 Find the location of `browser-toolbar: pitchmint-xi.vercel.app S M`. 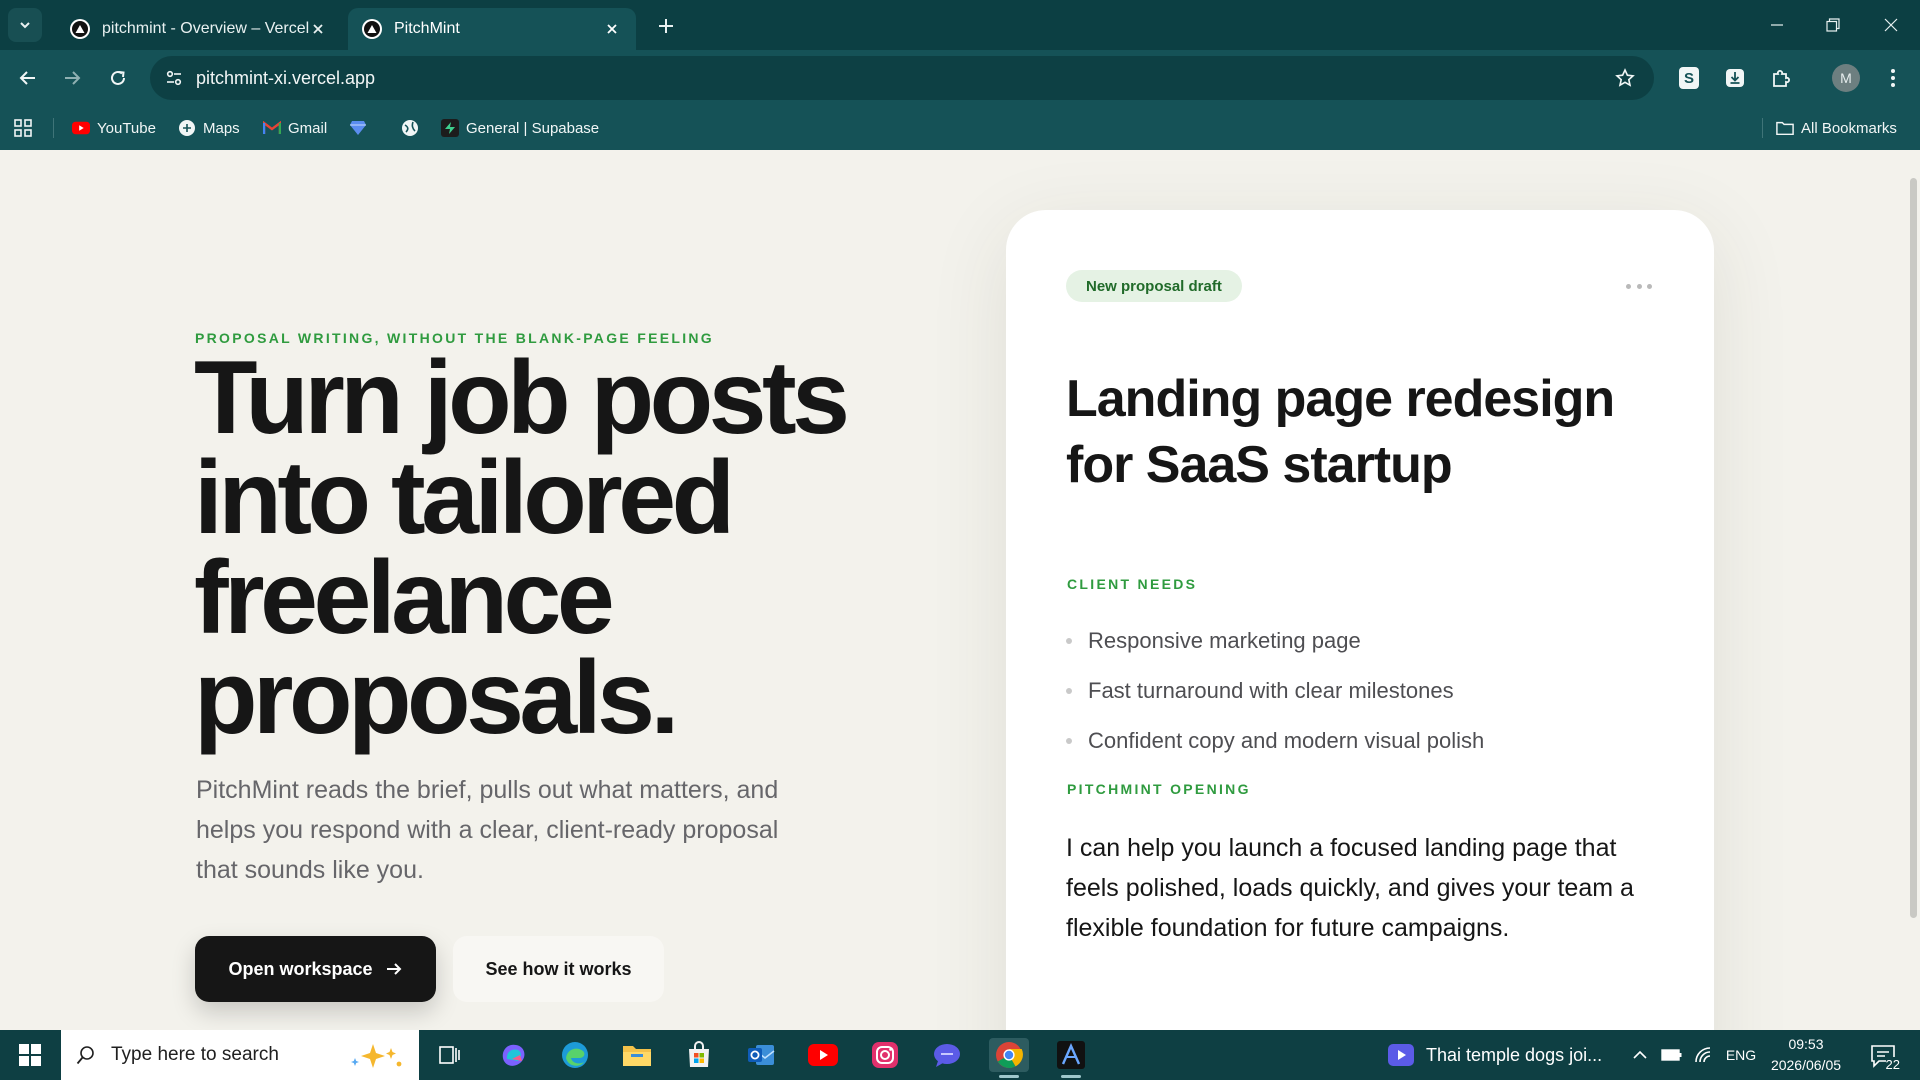

browser-toolbar: pitchmint-xi.vercel.app S M is located at coordinates (960, 78).